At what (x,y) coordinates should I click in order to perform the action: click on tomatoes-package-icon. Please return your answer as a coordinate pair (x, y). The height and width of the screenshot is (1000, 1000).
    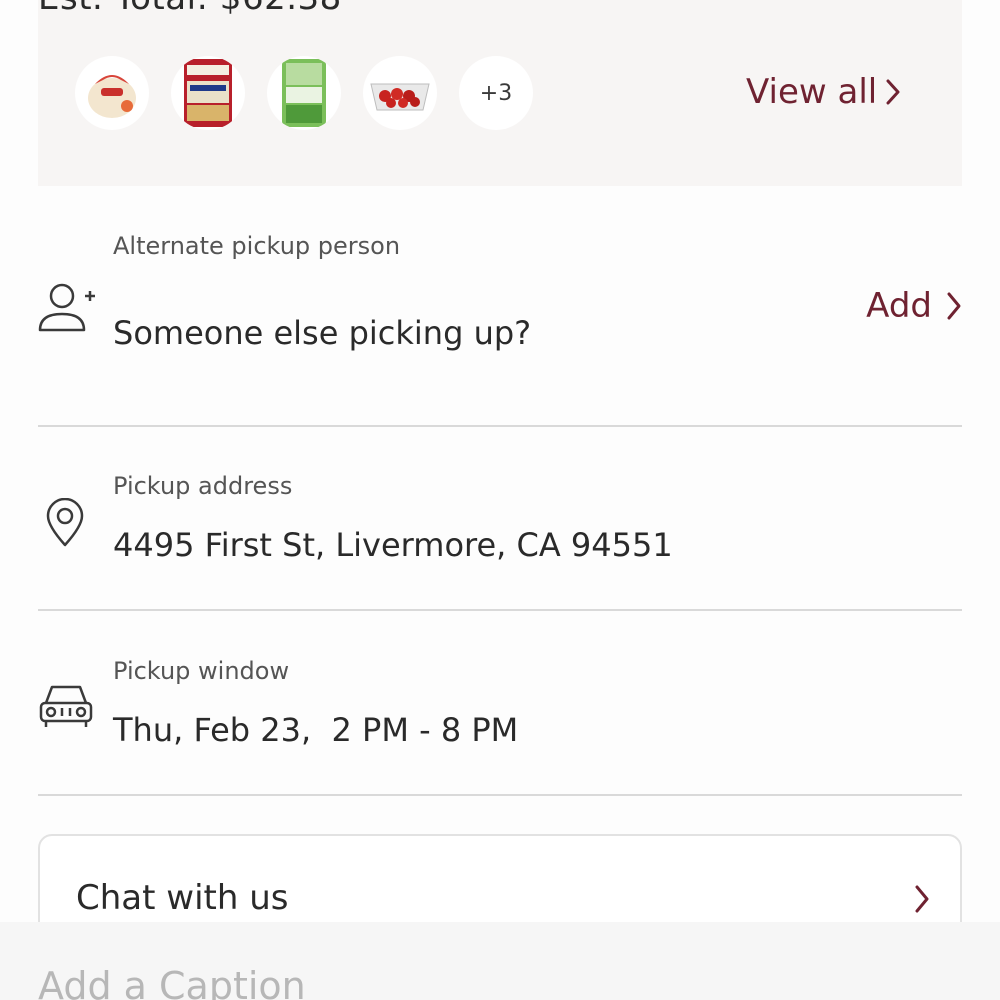
    Looking at the image, I should click on (400, 97).